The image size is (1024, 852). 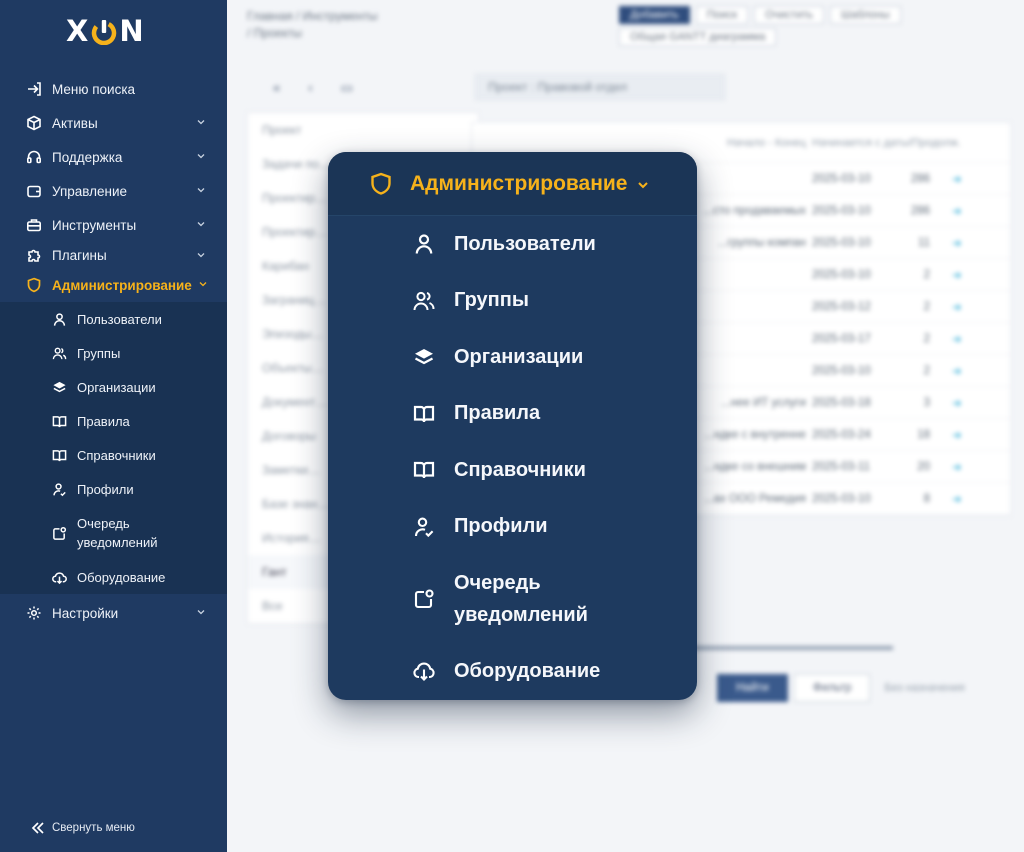 I want to click on breadcrumb: Главная / Инструменты / Проекты, so click(x=312, y=25).